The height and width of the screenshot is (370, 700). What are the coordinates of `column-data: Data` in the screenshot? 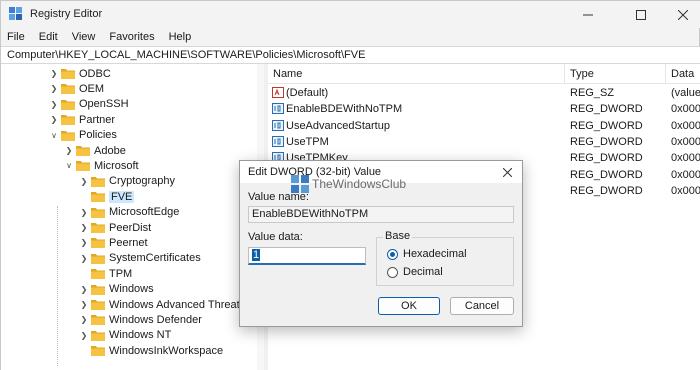 It's located at (682, 74).